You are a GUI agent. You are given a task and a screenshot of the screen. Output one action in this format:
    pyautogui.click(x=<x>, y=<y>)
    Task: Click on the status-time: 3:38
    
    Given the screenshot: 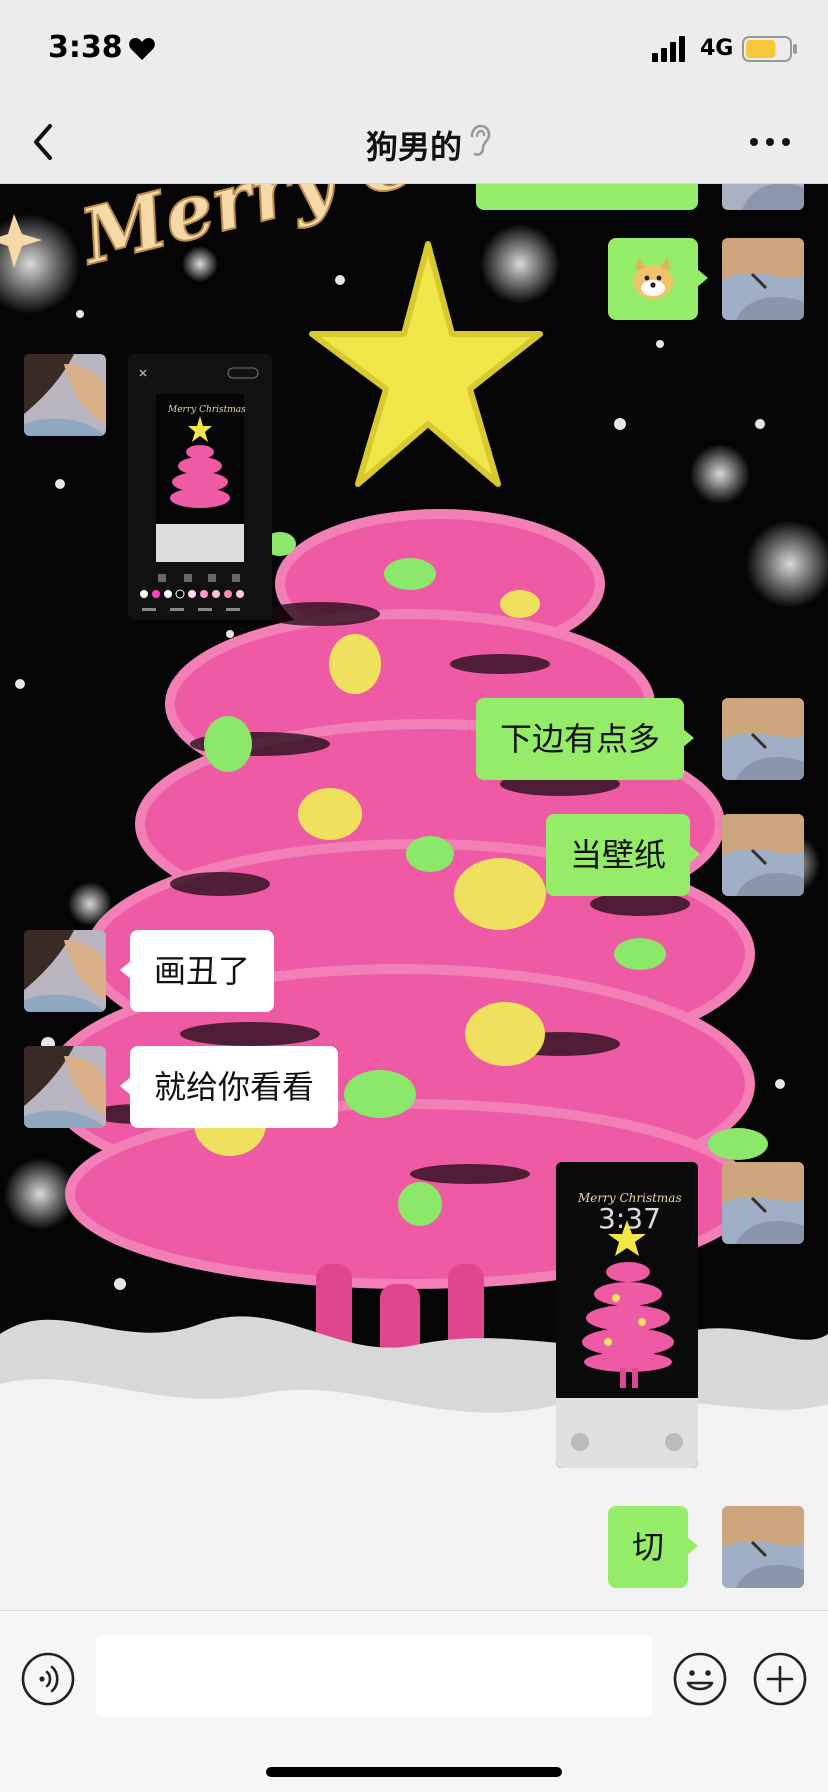 What is the action you would take?
    pyautogui.click(x=85, y=47)
    